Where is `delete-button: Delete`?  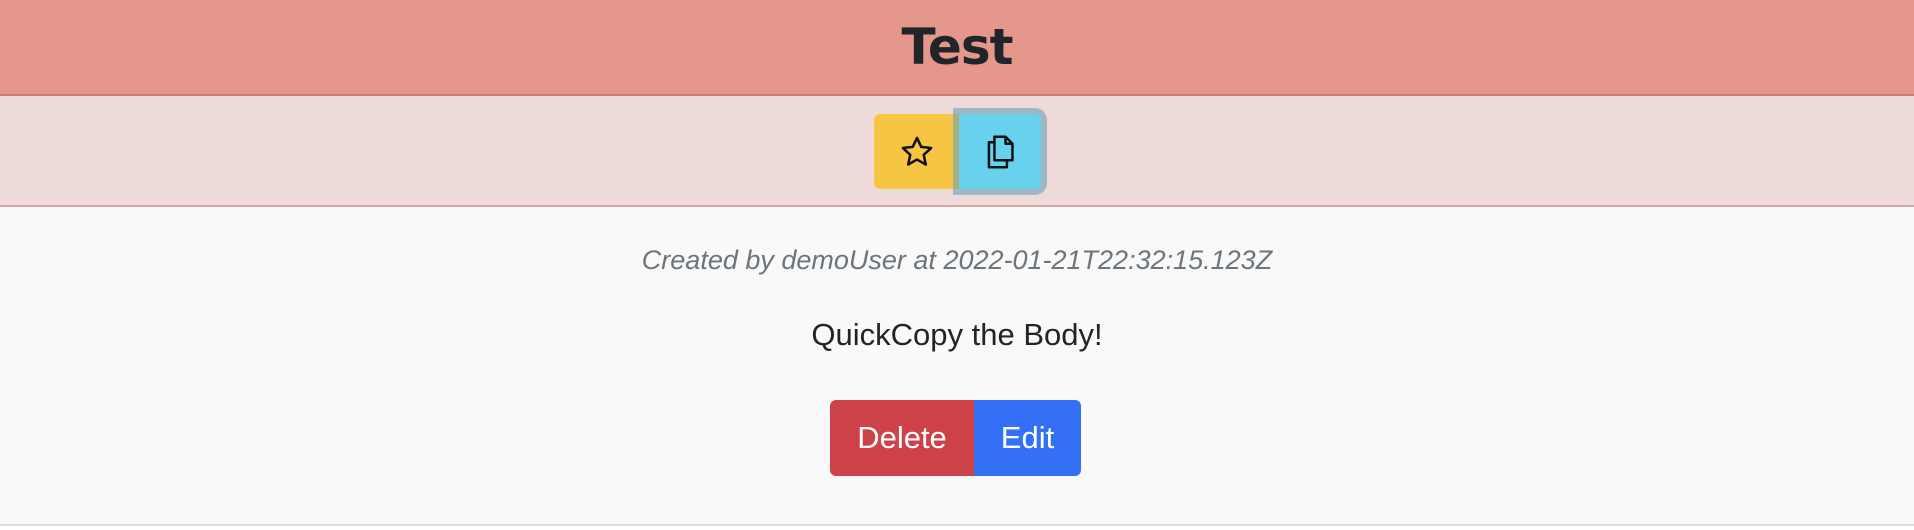
delete-button: Delete is located at coordinates (902, 438).